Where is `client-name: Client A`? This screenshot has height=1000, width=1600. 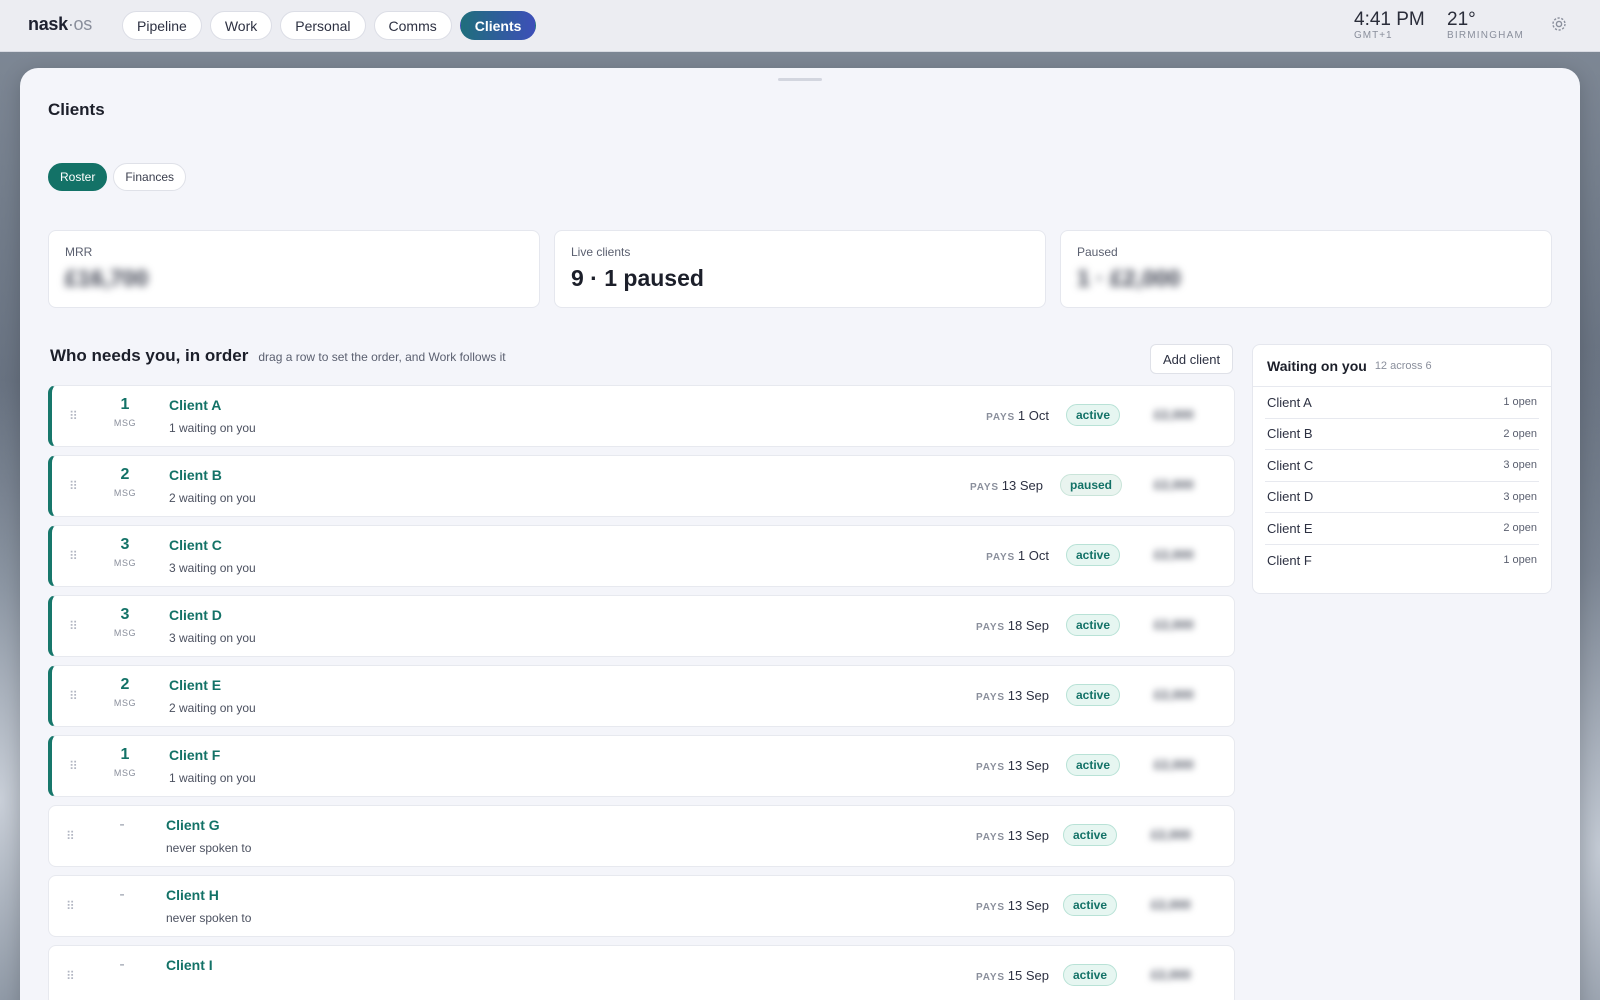
client-name: Client A is located at coordinates (195, 405).